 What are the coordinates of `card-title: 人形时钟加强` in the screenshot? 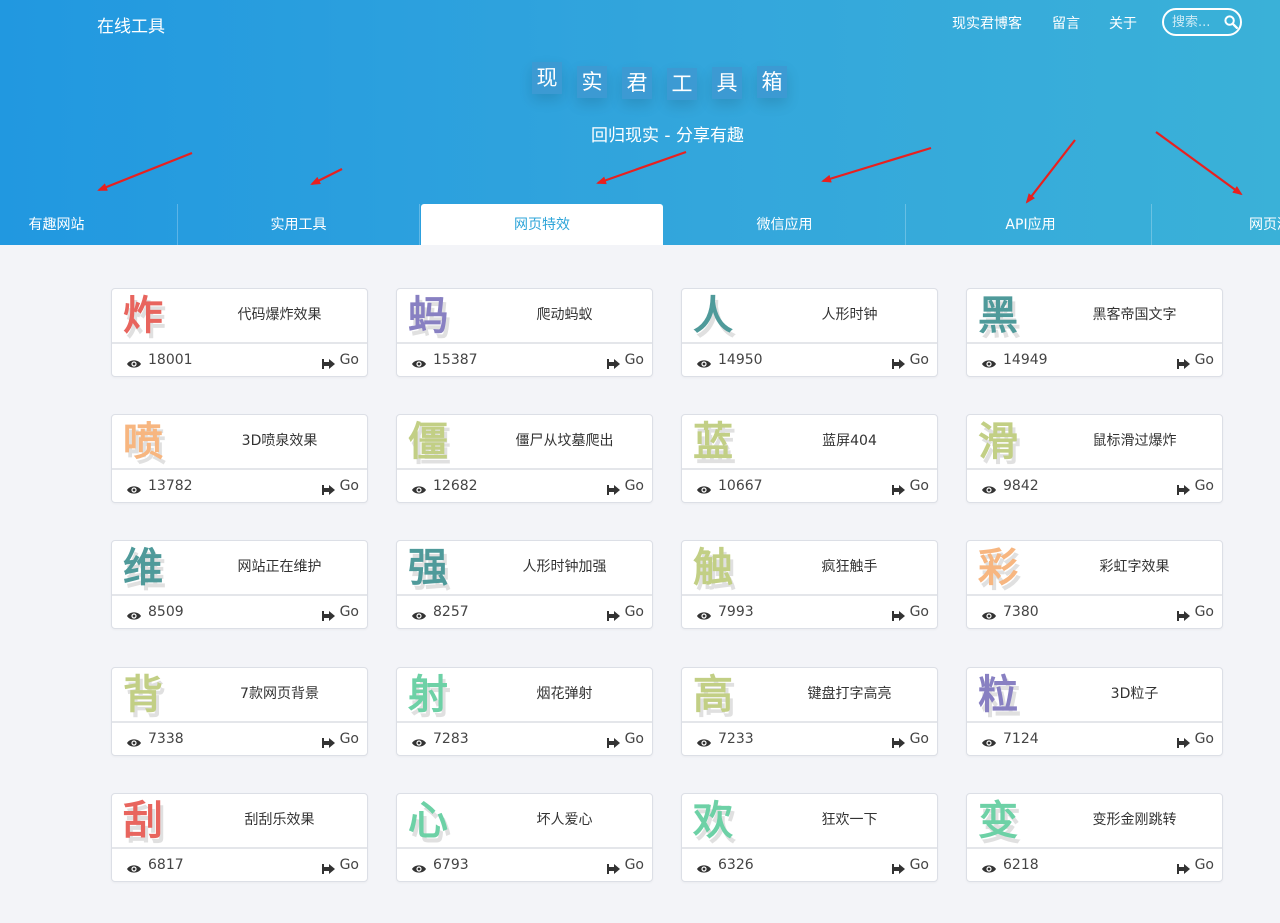 It's located at (564, 566).